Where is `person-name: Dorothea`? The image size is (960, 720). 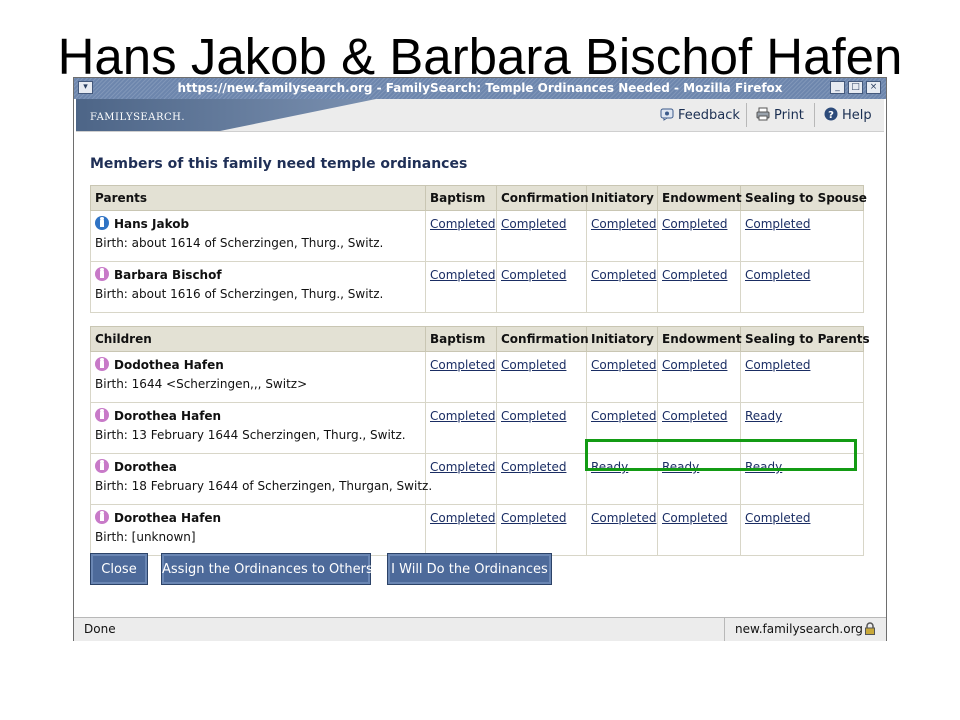 person-name: Dorothea is located at coordinates (145, 467).